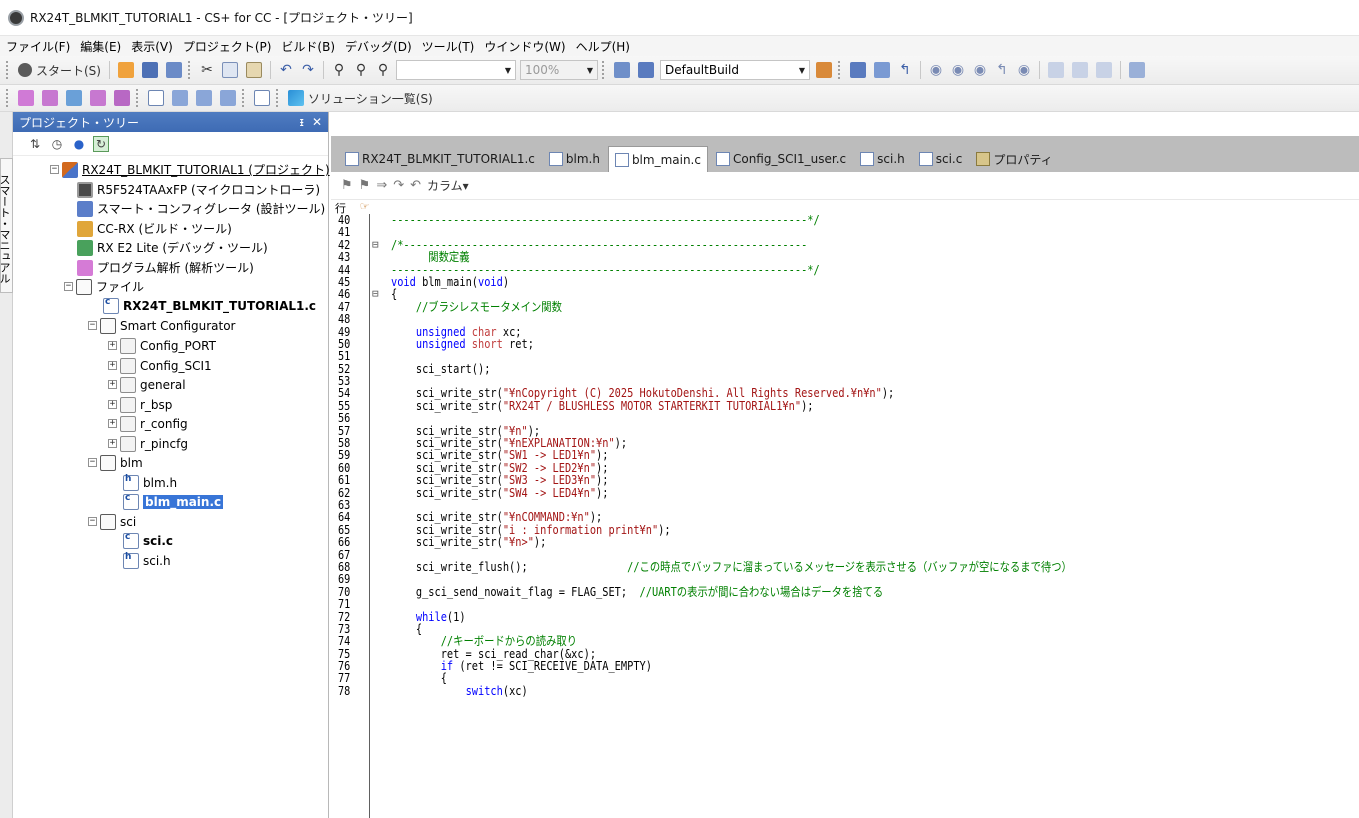  I want to click on code-line: switch(xc), so click(804, 690).